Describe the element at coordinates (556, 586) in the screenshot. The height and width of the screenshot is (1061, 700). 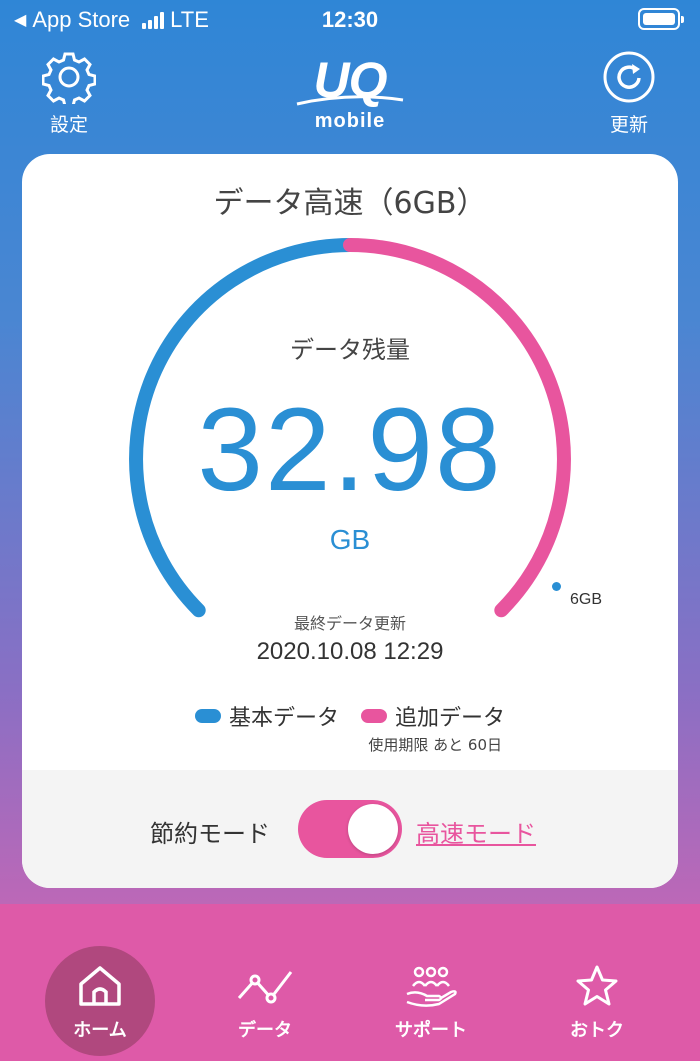
I see `capacity-marker-dot` at that location.